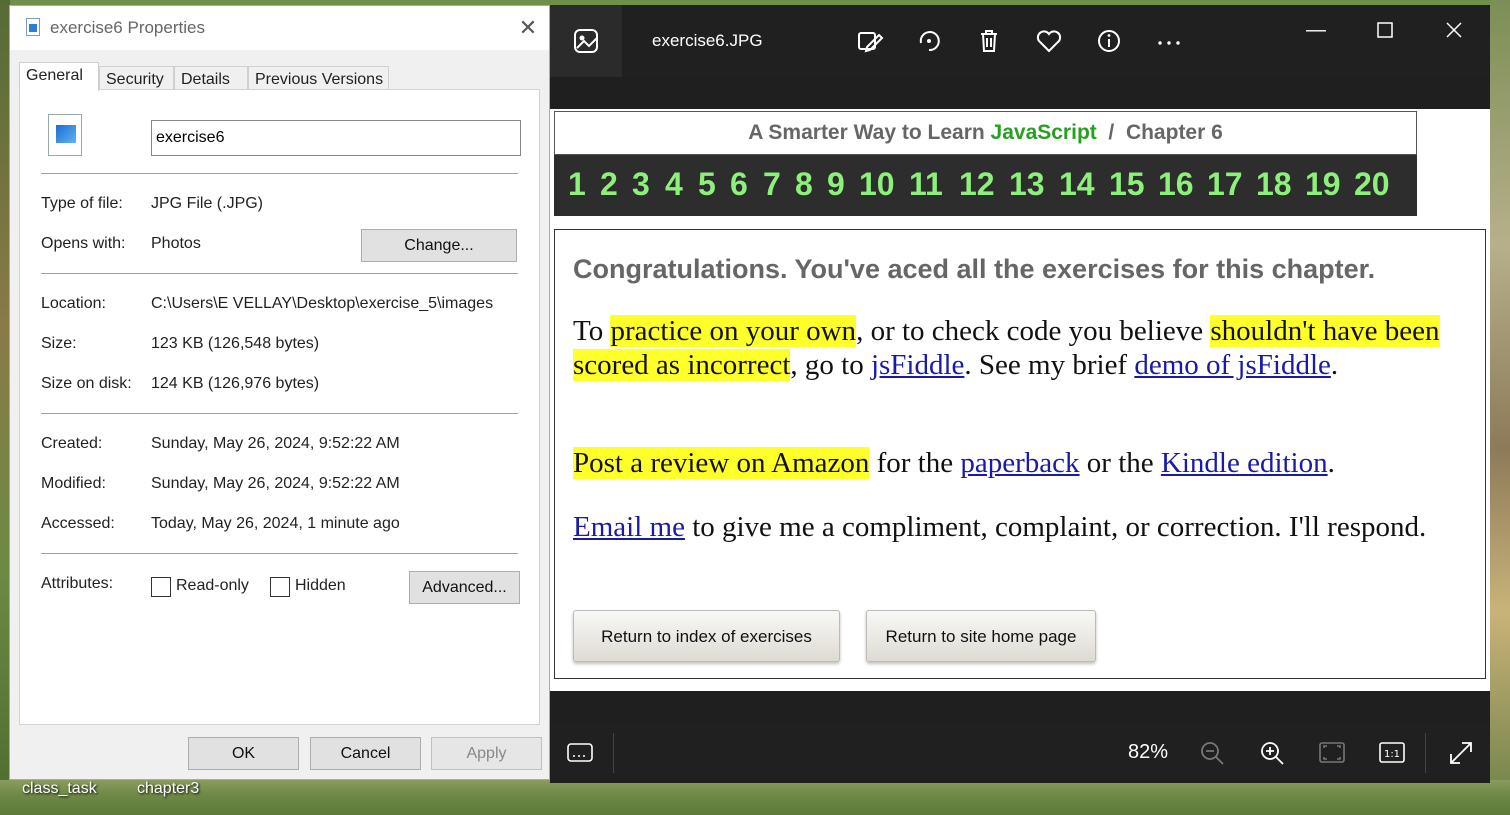  Describe the element at coordinates (739, 184) in the screenshot. I see `chapter-link: 6` at that location.